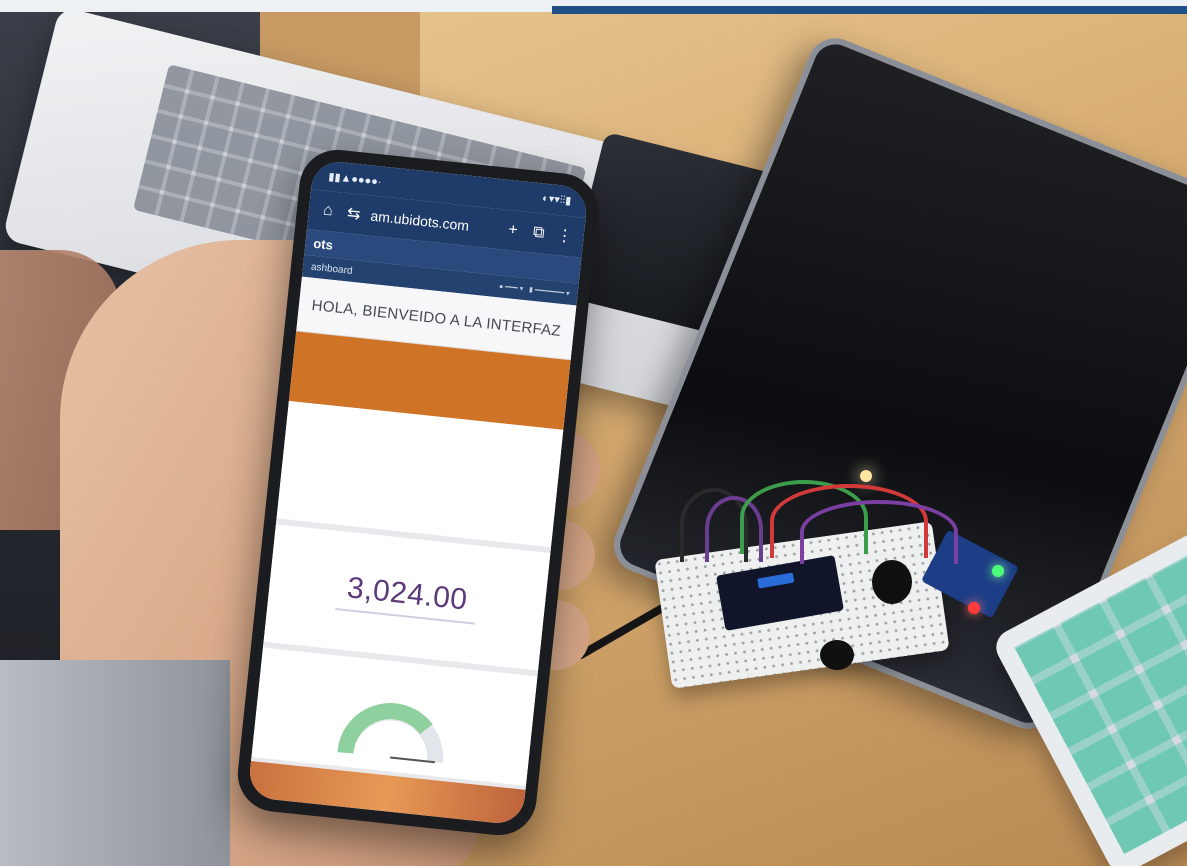 Image resolution: width=1187 pixels, height=866 pixels. Describe the element at coordinates (534, 290) in the screenshot. I see `dashboard-meta: ● ━━━ ▾ ▮ ━━━━━━━ ▾` at that location.